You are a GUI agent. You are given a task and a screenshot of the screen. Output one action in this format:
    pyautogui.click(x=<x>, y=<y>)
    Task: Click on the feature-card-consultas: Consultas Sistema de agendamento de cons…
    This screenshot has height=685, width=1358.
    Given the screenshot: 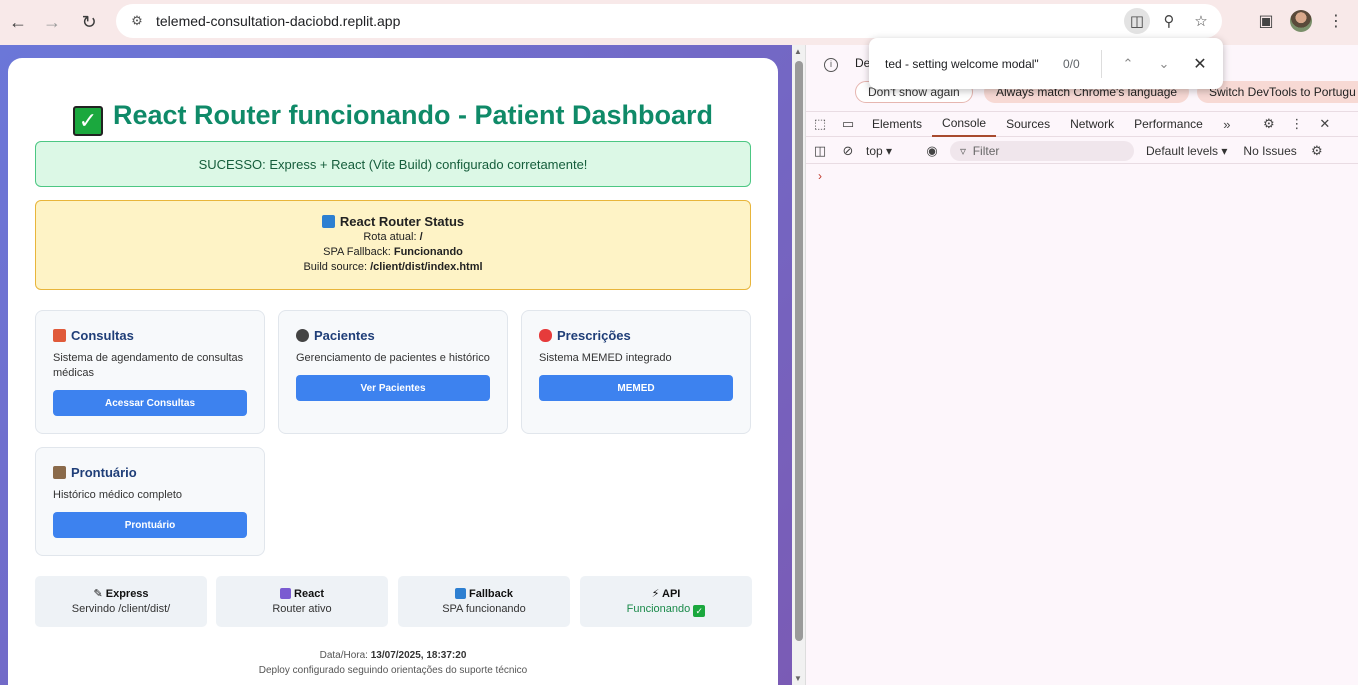 What is the action you would take?
    pyautogui.click(x=150, y=372)
    